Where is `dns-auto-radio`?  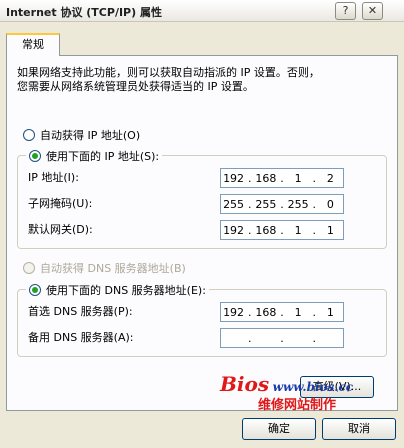 dns-auto-radio is located at coordinates (29, 268).